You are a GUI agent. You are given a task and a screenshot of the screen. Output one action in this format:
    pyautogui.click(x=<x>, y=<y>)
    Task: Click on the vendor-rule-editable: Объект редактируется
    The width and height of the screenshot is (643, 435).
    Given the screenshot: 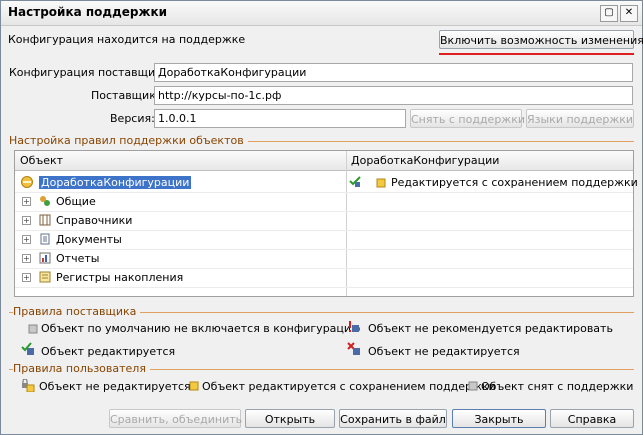 What is the action you would take?
    pyautogui.click(x=108, y=351)
    